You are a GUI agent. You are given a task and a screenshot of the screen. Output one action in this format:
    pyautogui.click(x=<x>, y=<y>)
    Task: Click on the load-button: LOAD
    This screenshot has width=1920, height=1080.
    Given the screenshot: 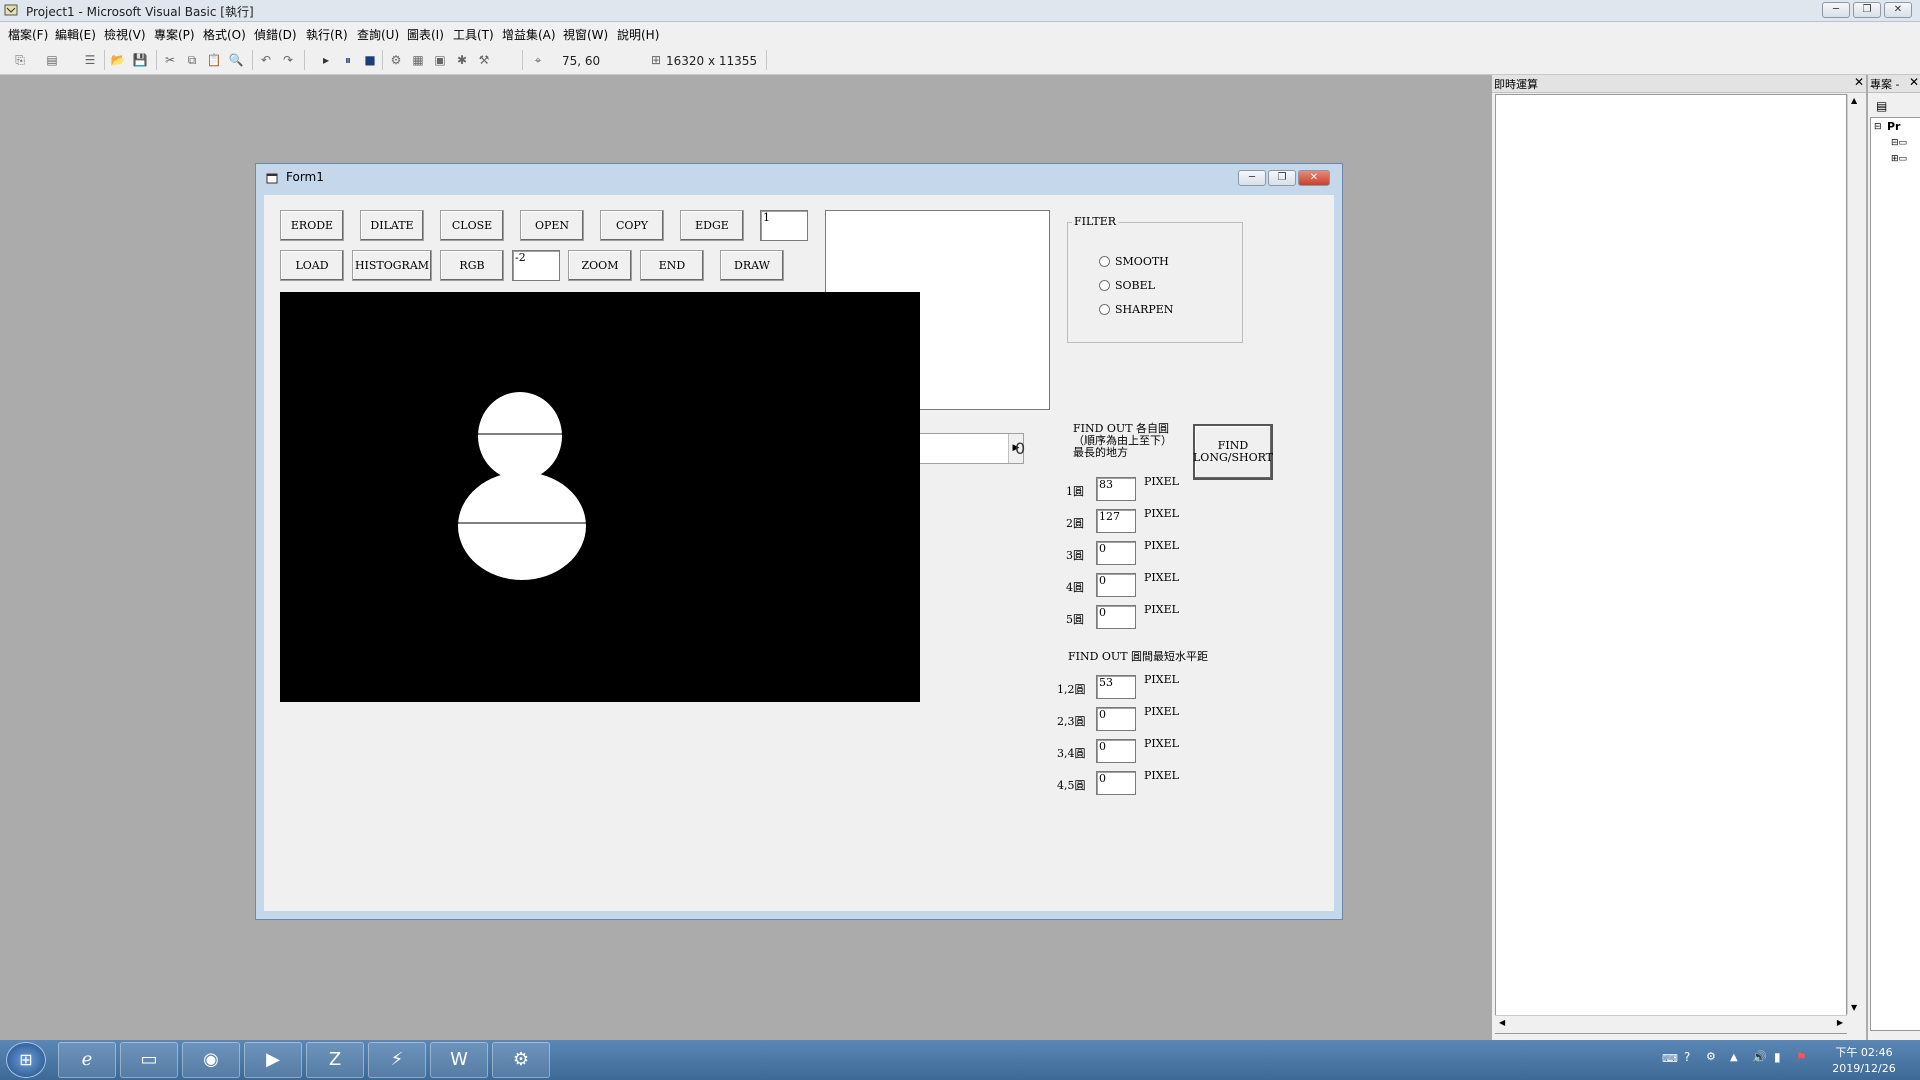 What is the action you would take?
    pyautogui.click(x=312, y=265)
    